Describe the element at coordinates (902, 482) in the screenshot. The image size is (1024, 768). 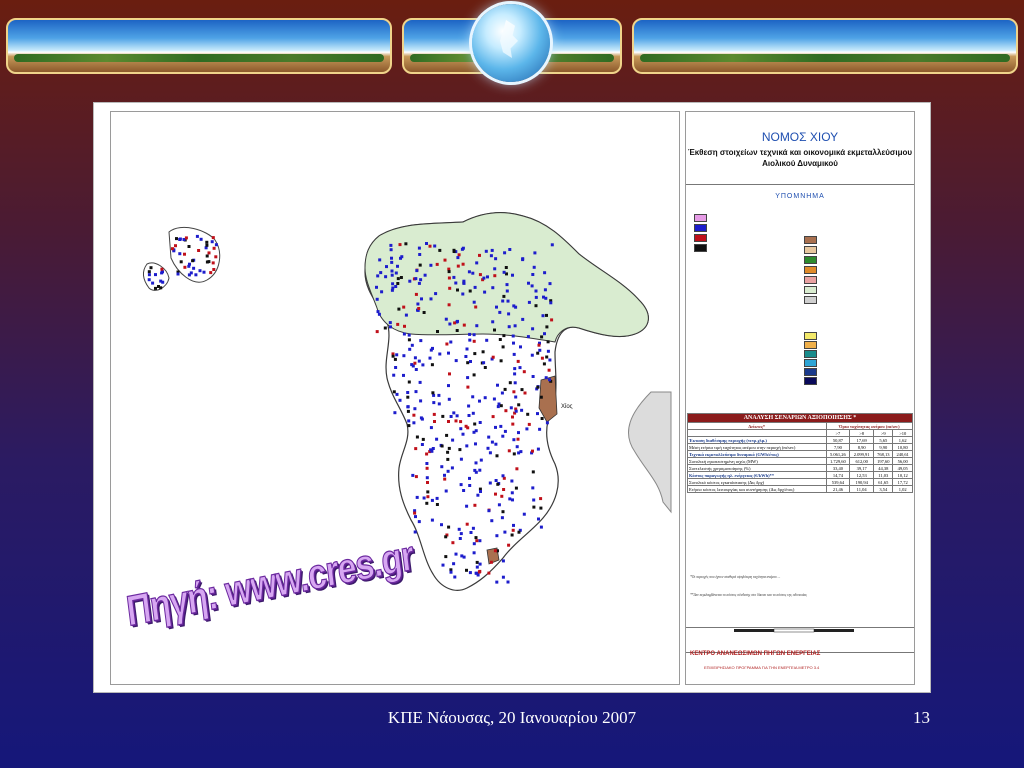
I see `table-cell: 17,72` at that location.